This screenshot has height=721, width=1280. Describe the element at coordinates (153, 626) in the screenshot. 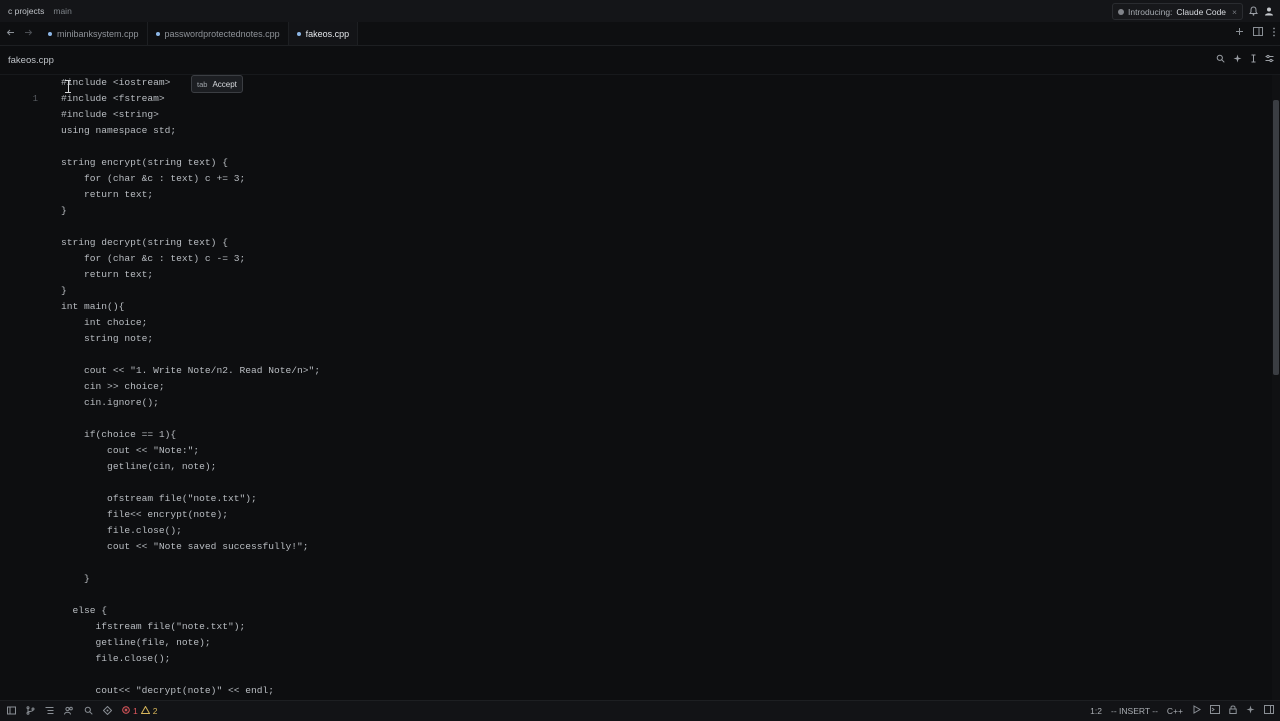

I see `code-text: ifstream file("note.txt");` at that location.